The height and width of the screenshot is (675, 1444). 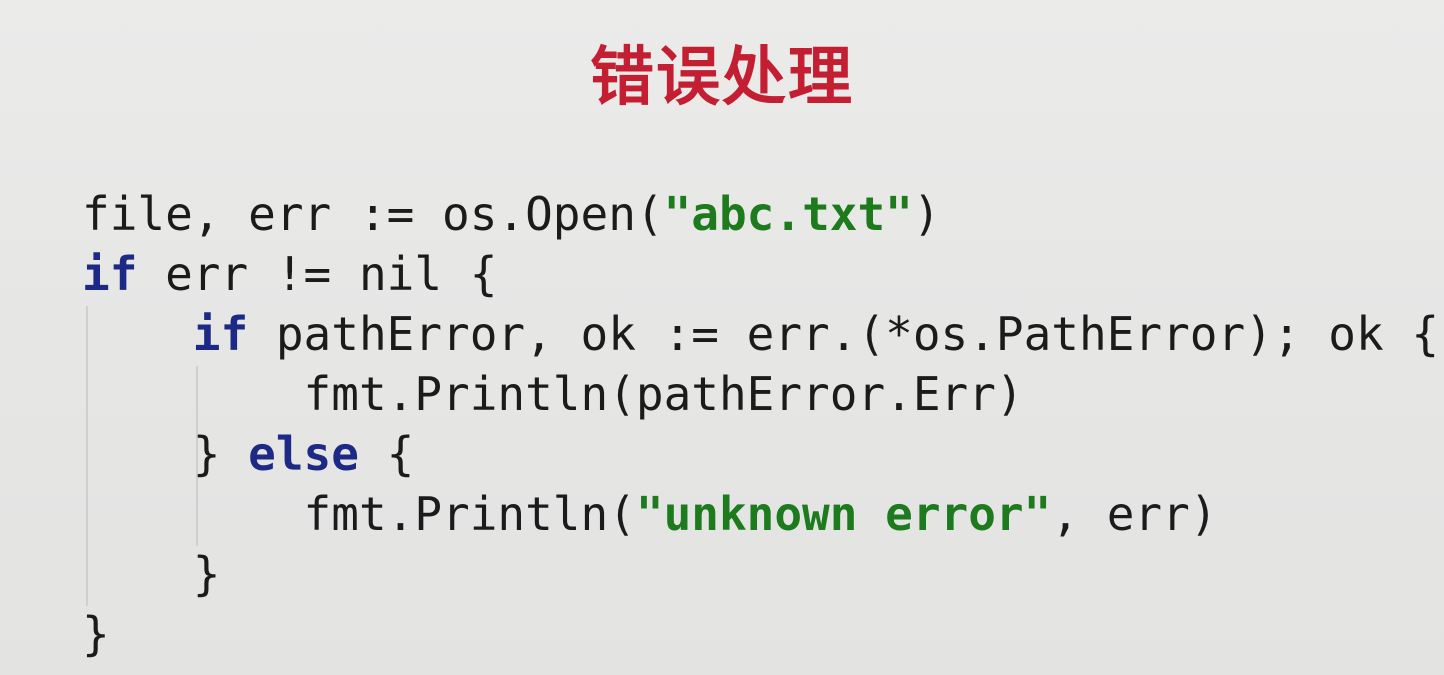 I want to click on code-keyword: else, so click(x=303, y=454).